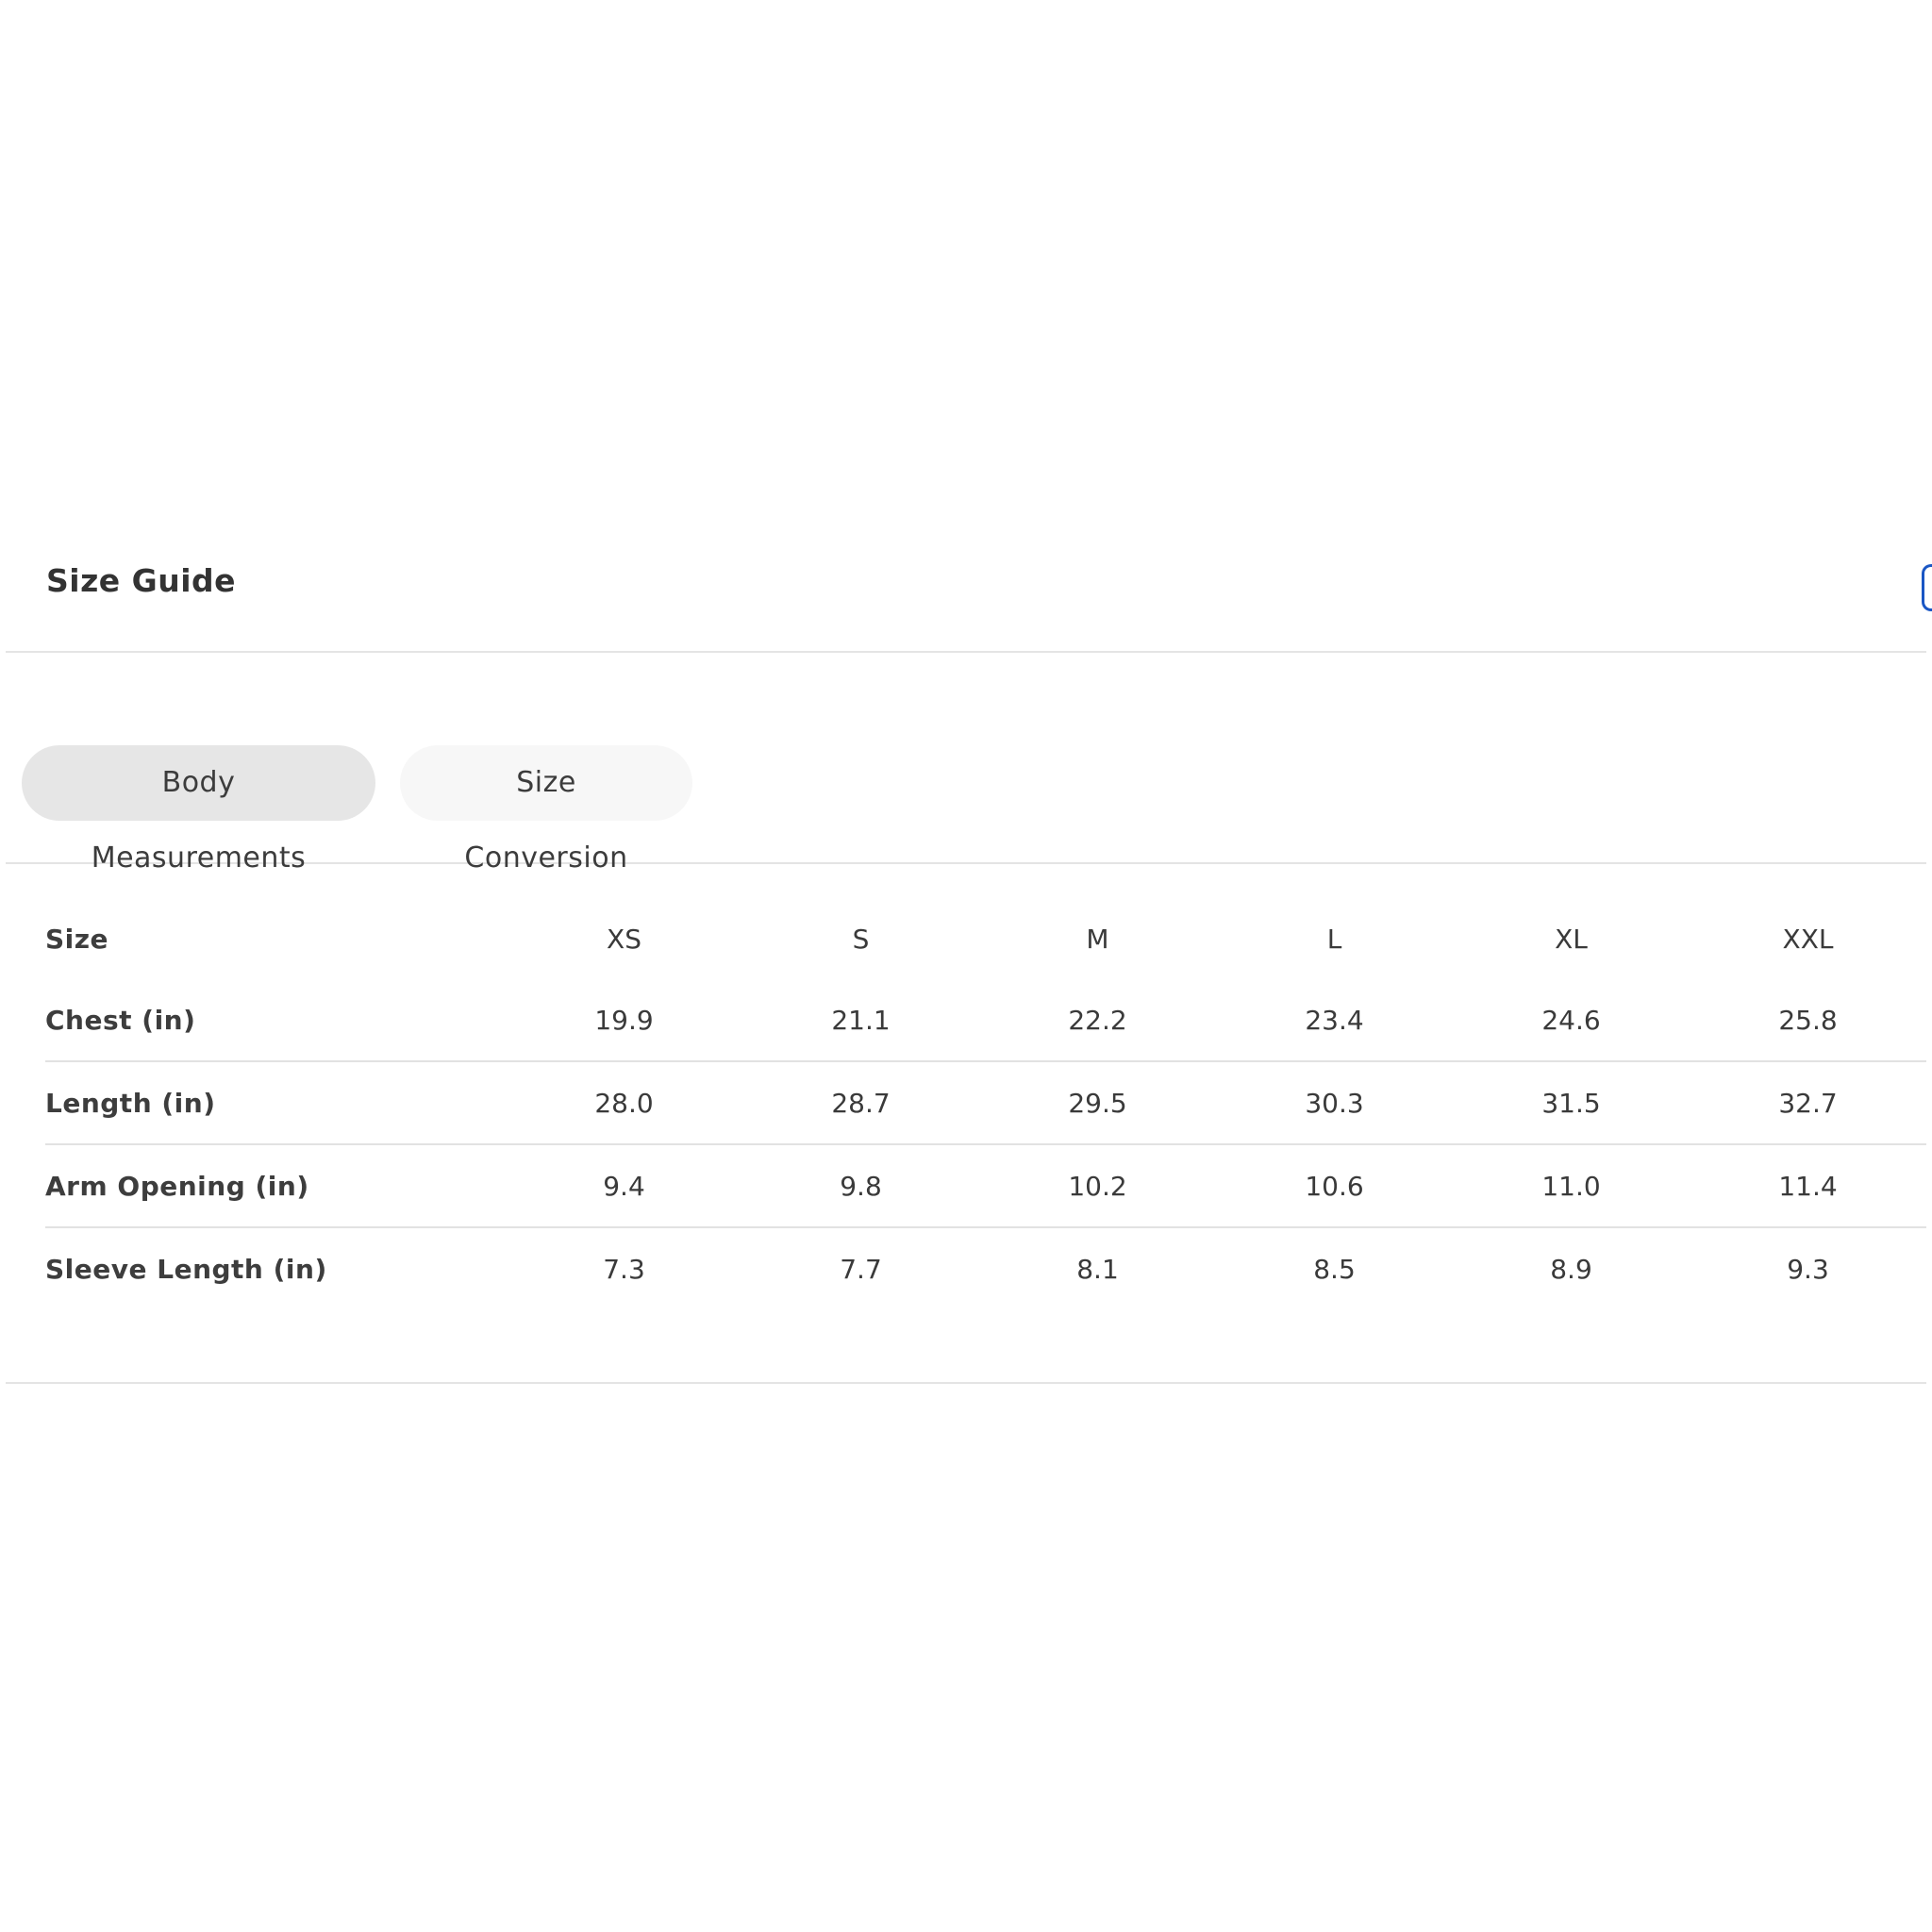 The width and height of the screenshot is (1932, 1932). What do you see at coordinates (624, 1102) in the screenshot?
I see `table-cell: 28.0` at bounding box center [624, 1102].